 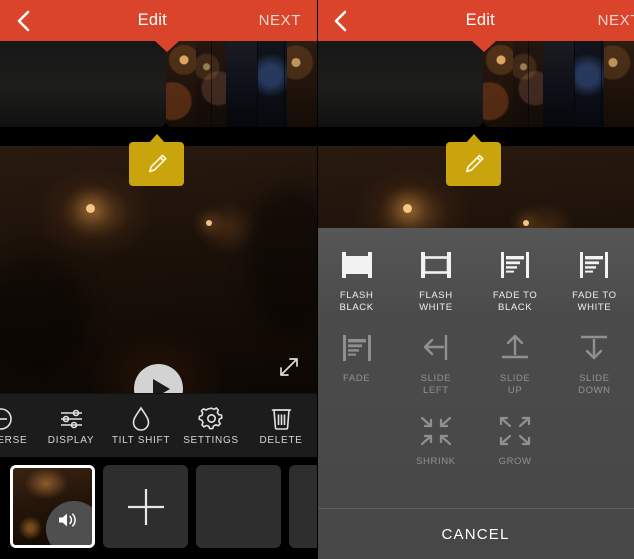 I want to click on pane-divider, so click(x=317, y=279).